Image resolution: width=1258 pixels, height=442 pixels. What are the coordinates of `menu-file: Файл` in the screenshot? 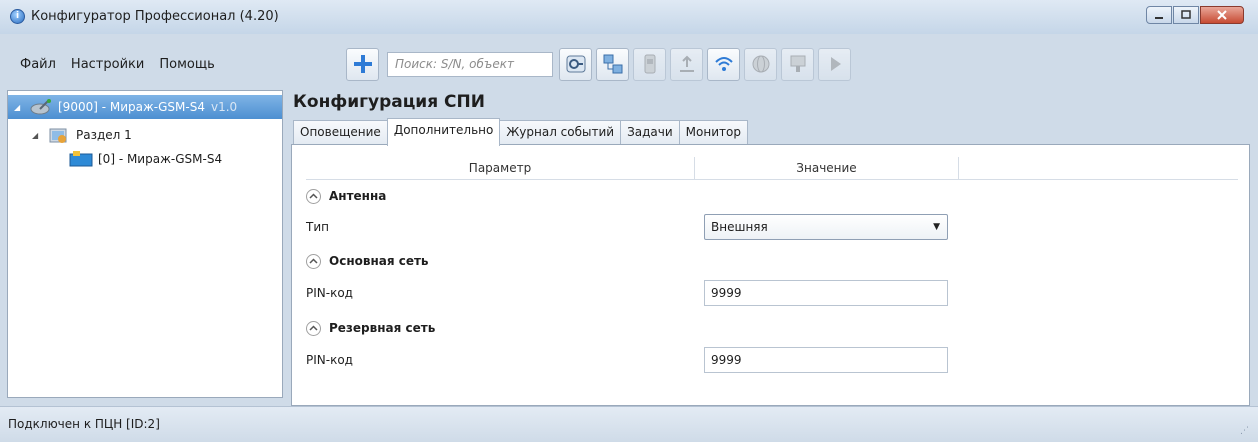 It's located at (38, 64).